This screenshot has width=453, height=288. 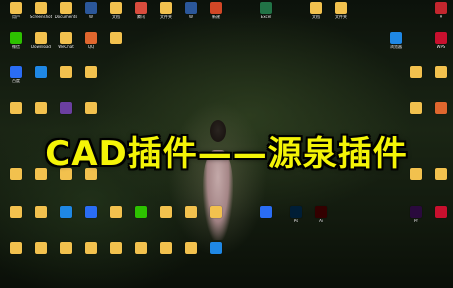 I want to click on desktop-icon: WPS, so click(x=440, y=43).